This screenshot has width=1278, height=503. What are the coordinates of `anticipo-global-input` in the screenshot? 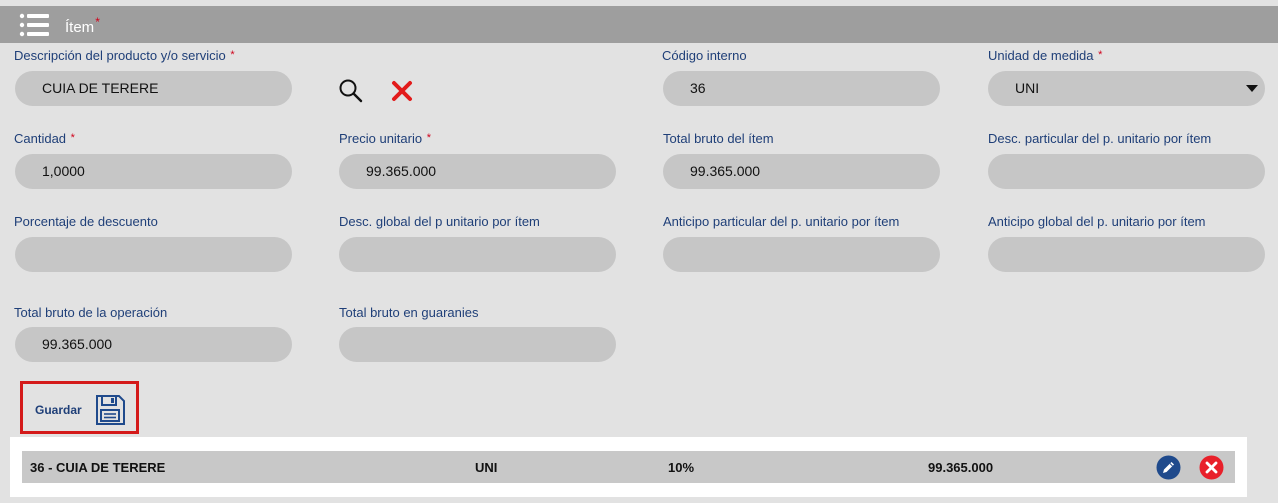 It's located at (1126, 254).